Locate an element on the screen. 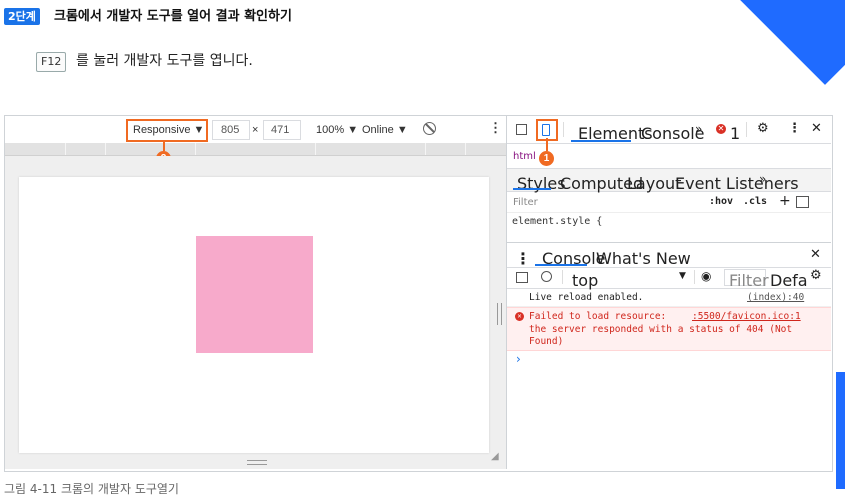 Image resolution: width=845 pixels, height=497 pixels. instruction-text: 를 눌러 개발자 도구를 엽니다. is located at coordinates (164, 61).